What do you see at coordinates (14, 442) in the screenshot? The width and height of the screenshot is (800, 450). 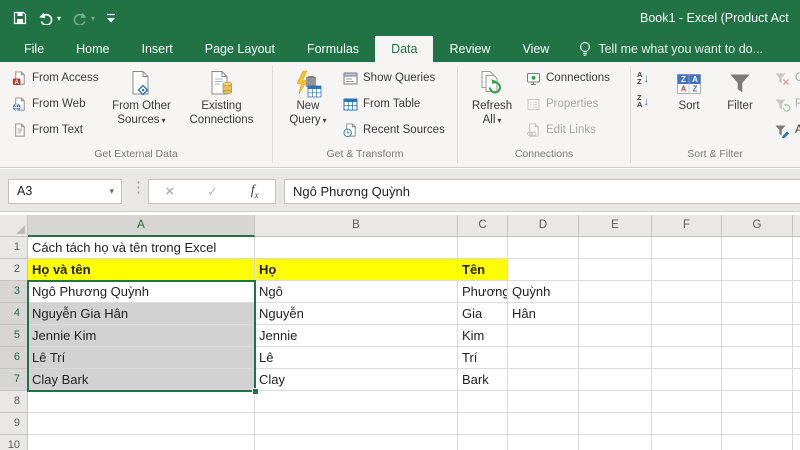 I see `row-header-10: 10` at bounding box center [14, 442].